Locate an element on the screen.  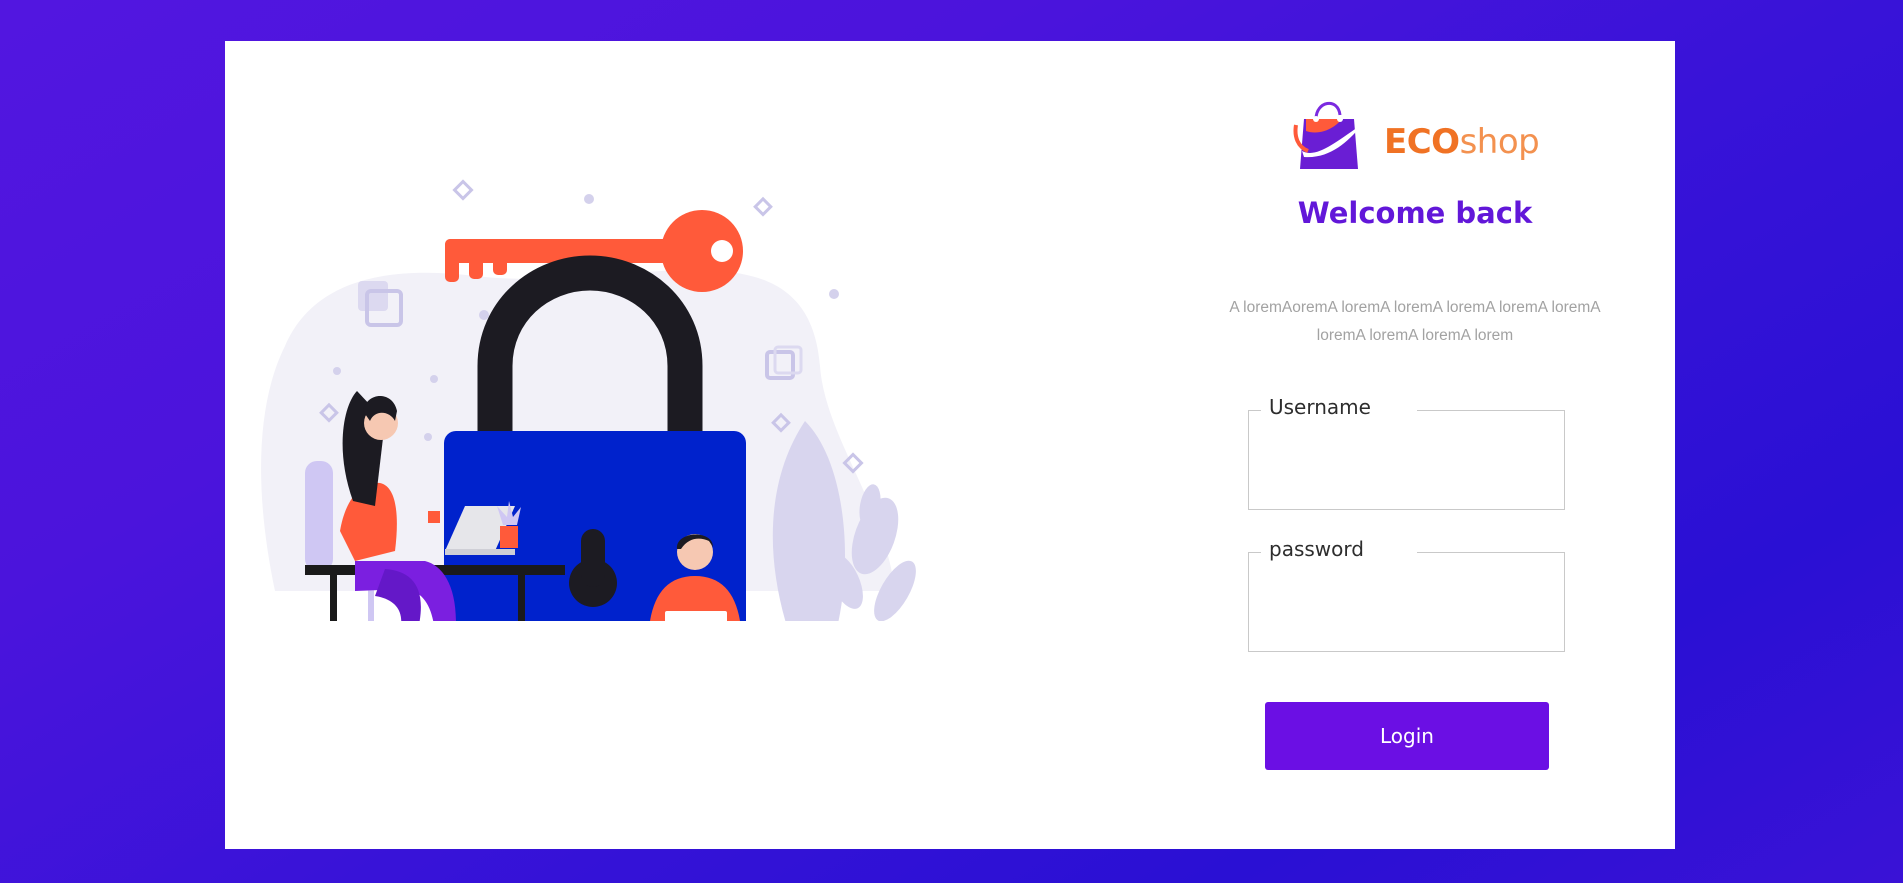
brand-name: ECOshop is located at coordinates (1462, 142).